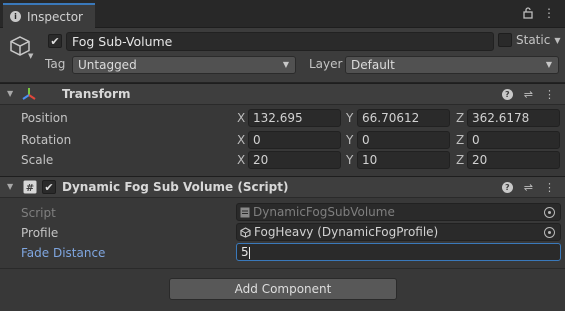 The image size is (565, 311). Describe the element at coordinates (452, 65) in the screenshot. I see `layer-dropdown: Default ▼` at that location.